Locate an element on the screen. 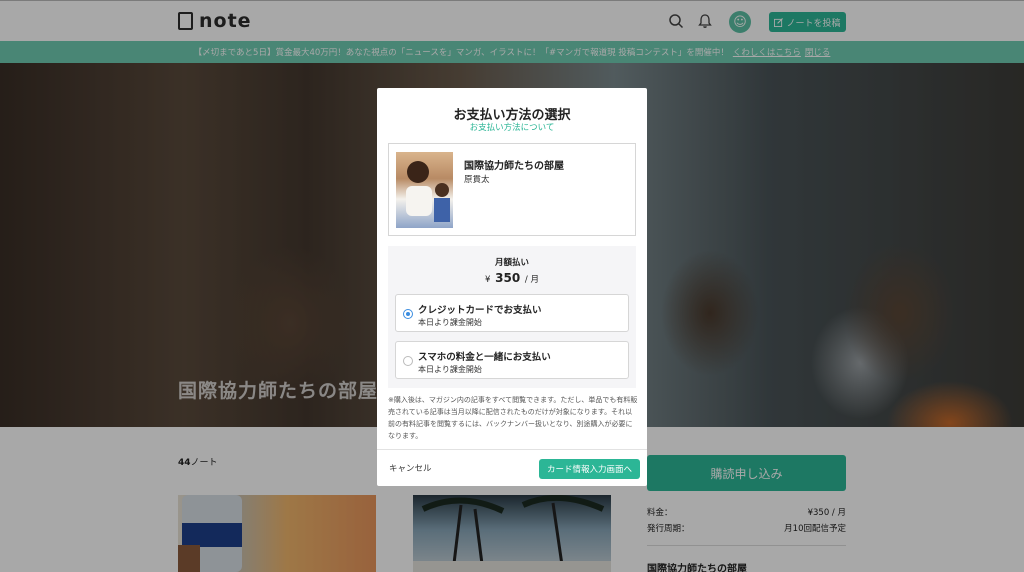 The height and width of the screenshot is (572, 1024). radio-unselected is located at coordinates (408, 361).